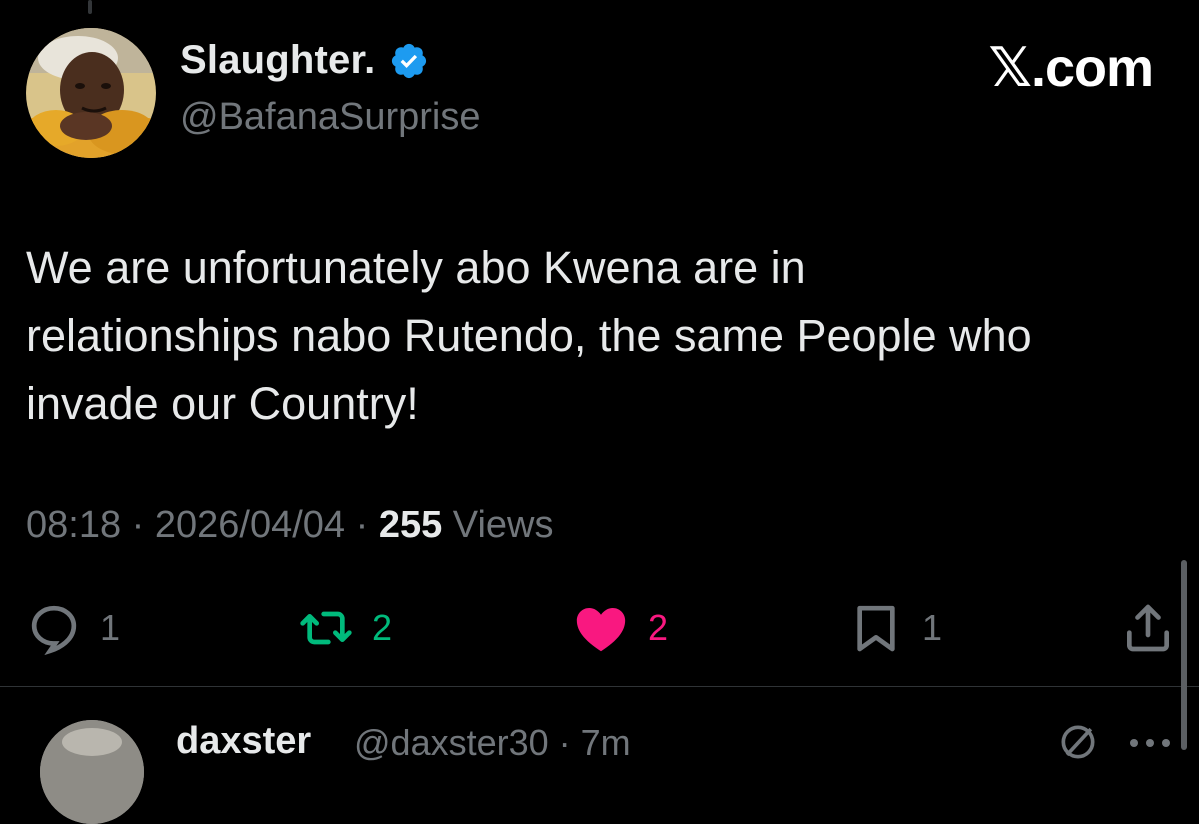  What do you see at coordinates (1150, 745) in the screenshot?
I see `more-options-icon` at bounding box center [1150, 745].